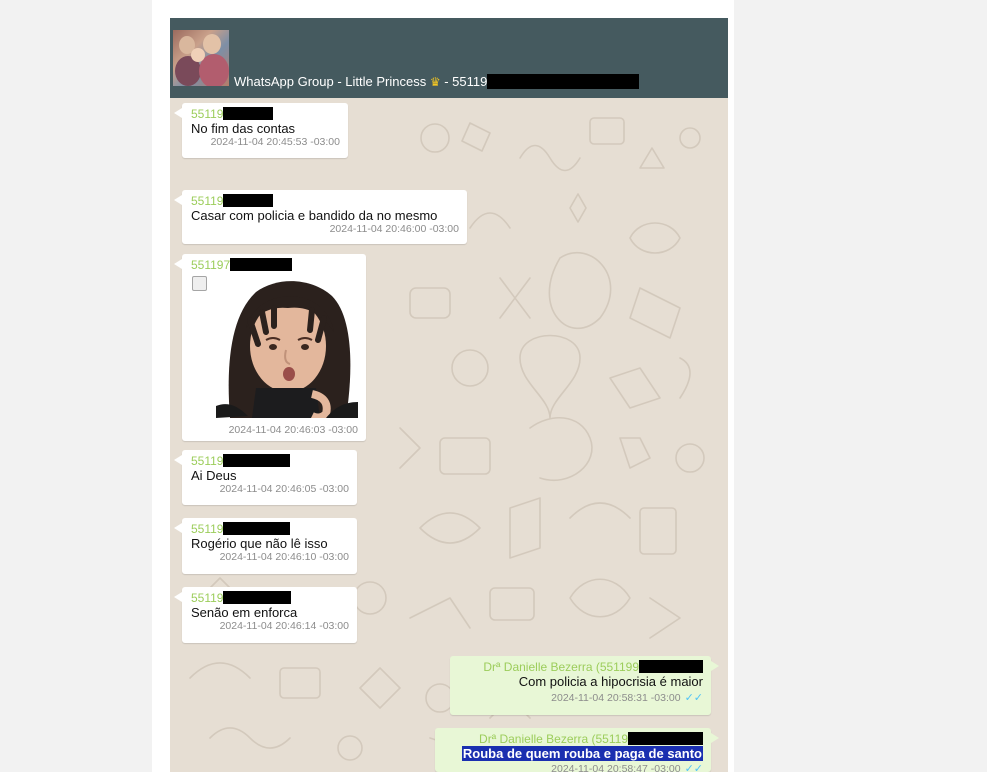  I want to click on message-sender: Drª Danielle Bezerra (55119, so click(573, 739).